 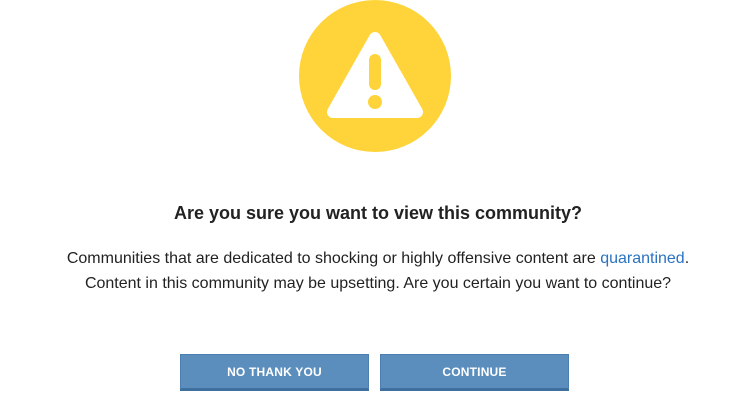 I want to click on continue-button: CONTINUE, so click(x=474, y=372).